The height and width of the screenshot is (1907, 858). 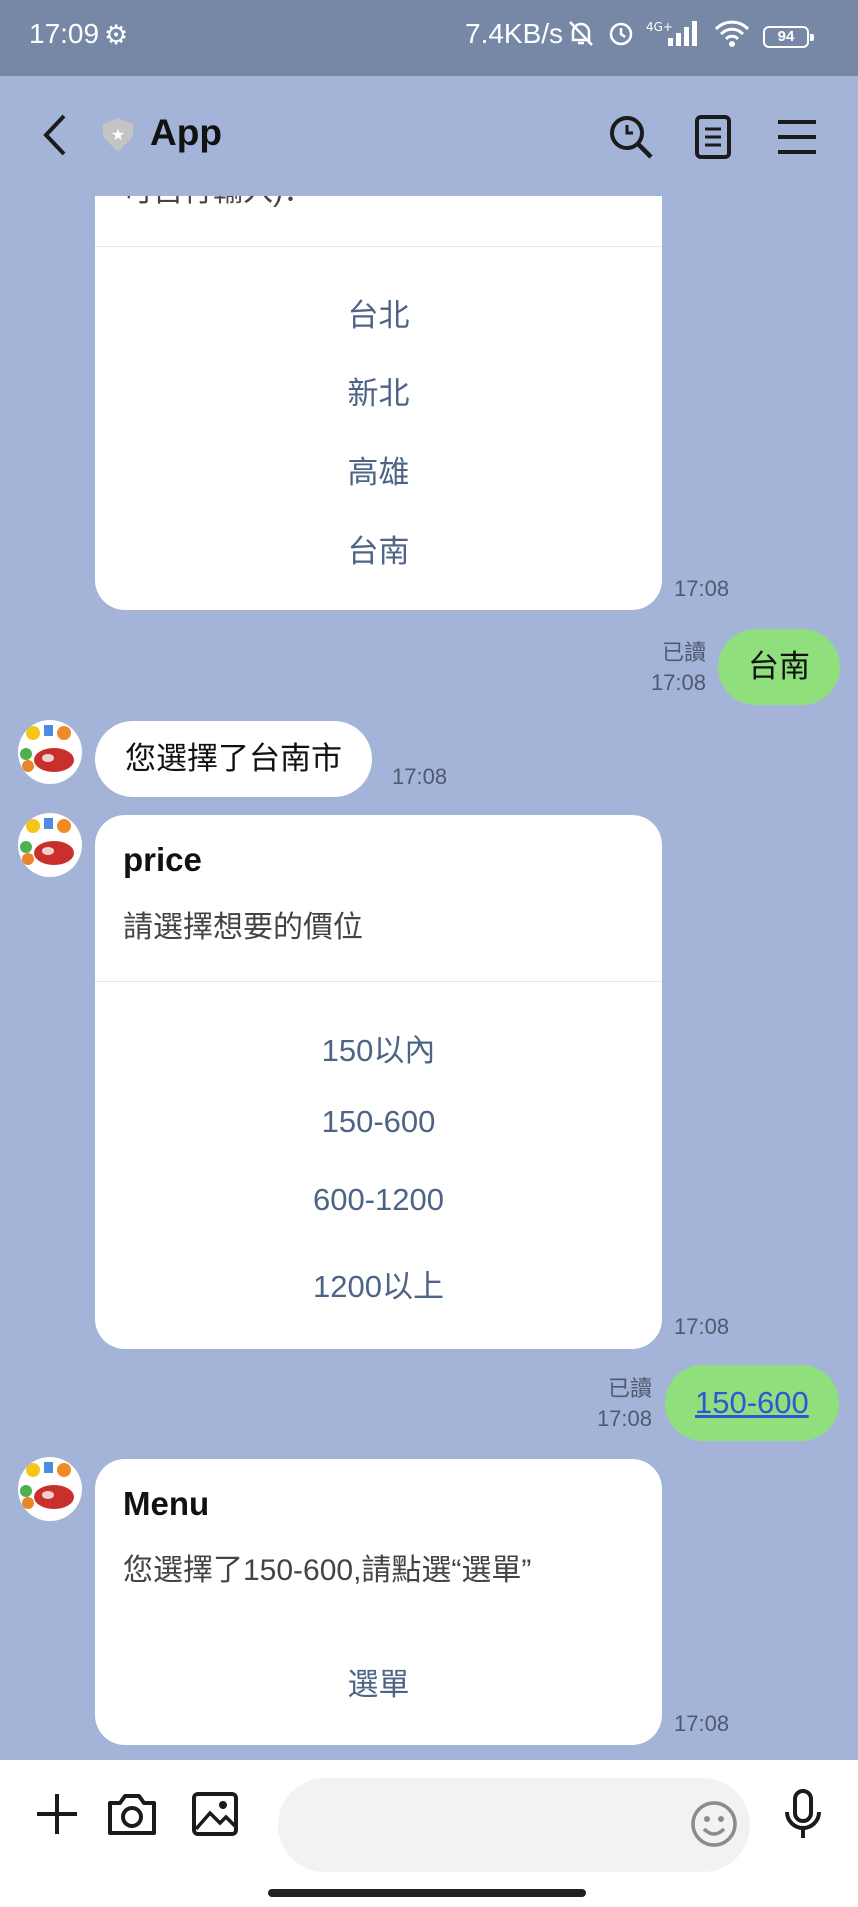 I want to click on search-icon, so click(x=631, y=137).